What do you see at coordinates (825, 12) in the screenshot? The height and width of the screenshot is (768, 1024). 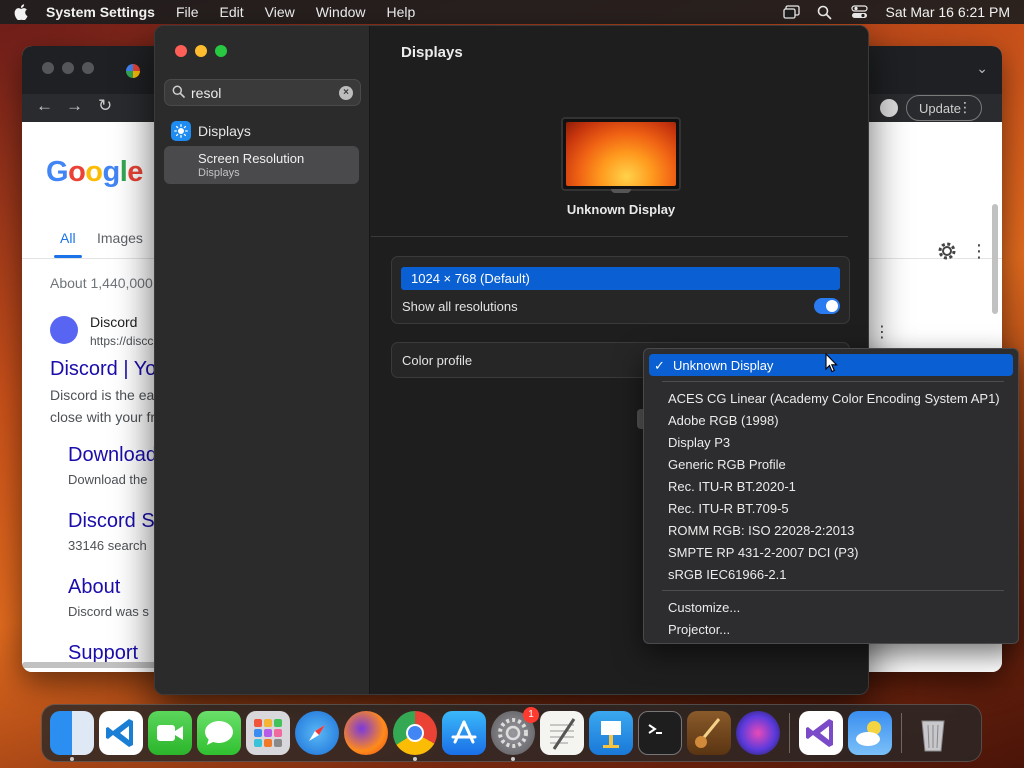 I see `spotlight-search-icon` at bounding box center [825, 12].